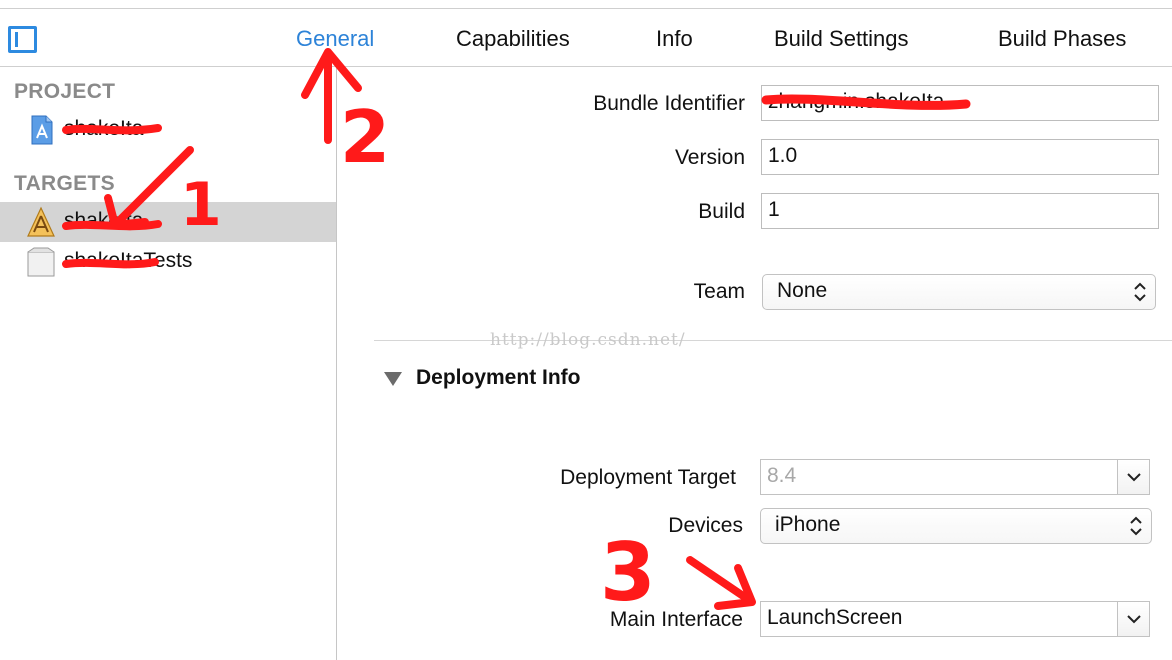  What do you see at coordinates (955, 619) in the screenshot?
I see `main-interface-combobox: LaunchScreen` at bounding box center [955, 619].